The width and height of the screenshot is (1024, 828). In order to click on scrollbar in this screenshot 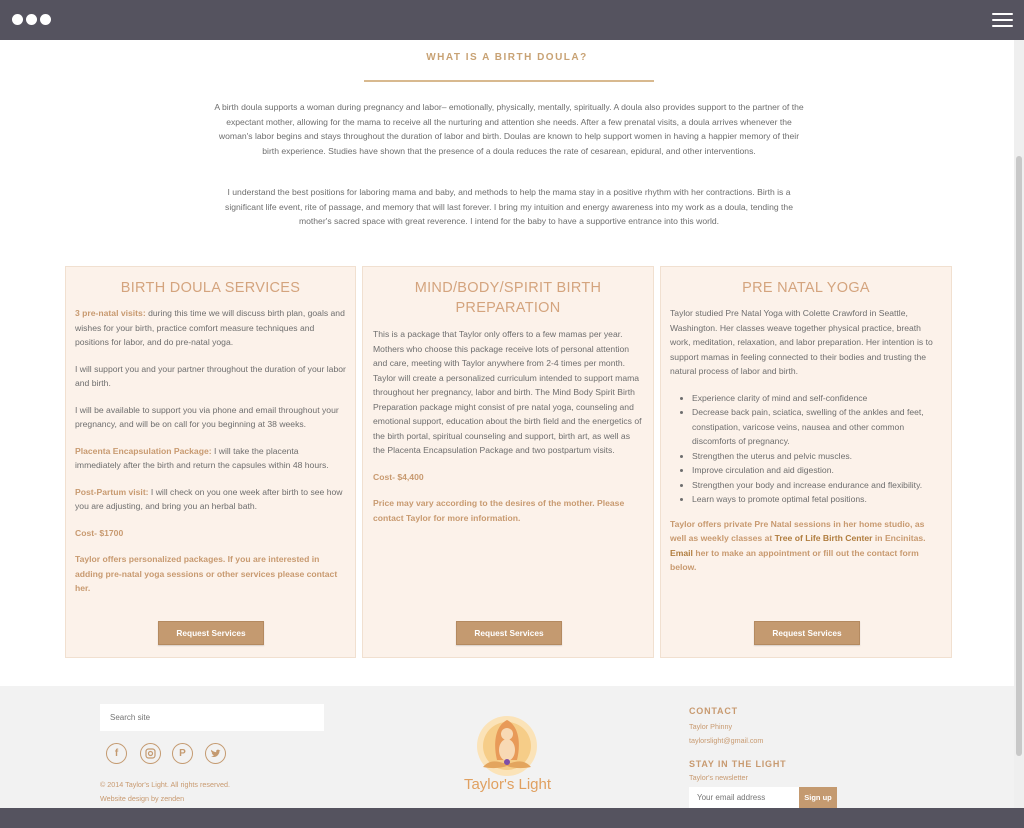, I will do `click(1019, 424)`.